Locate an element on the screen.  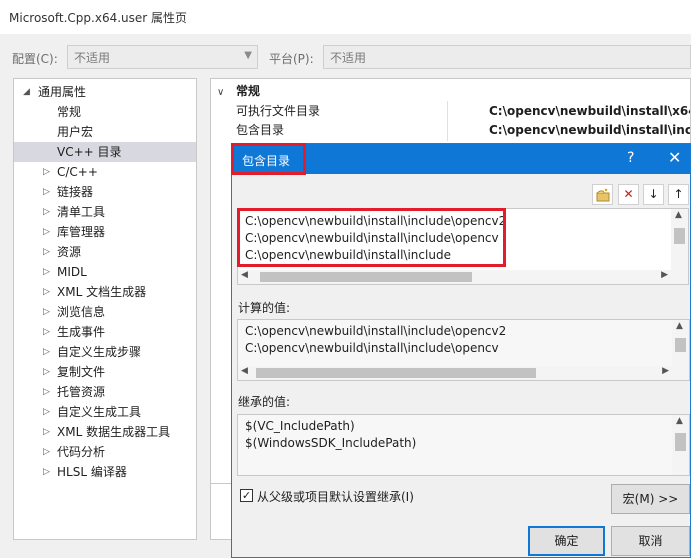
tree-item: VC++ 目录 is located at coordinates (105, 152).